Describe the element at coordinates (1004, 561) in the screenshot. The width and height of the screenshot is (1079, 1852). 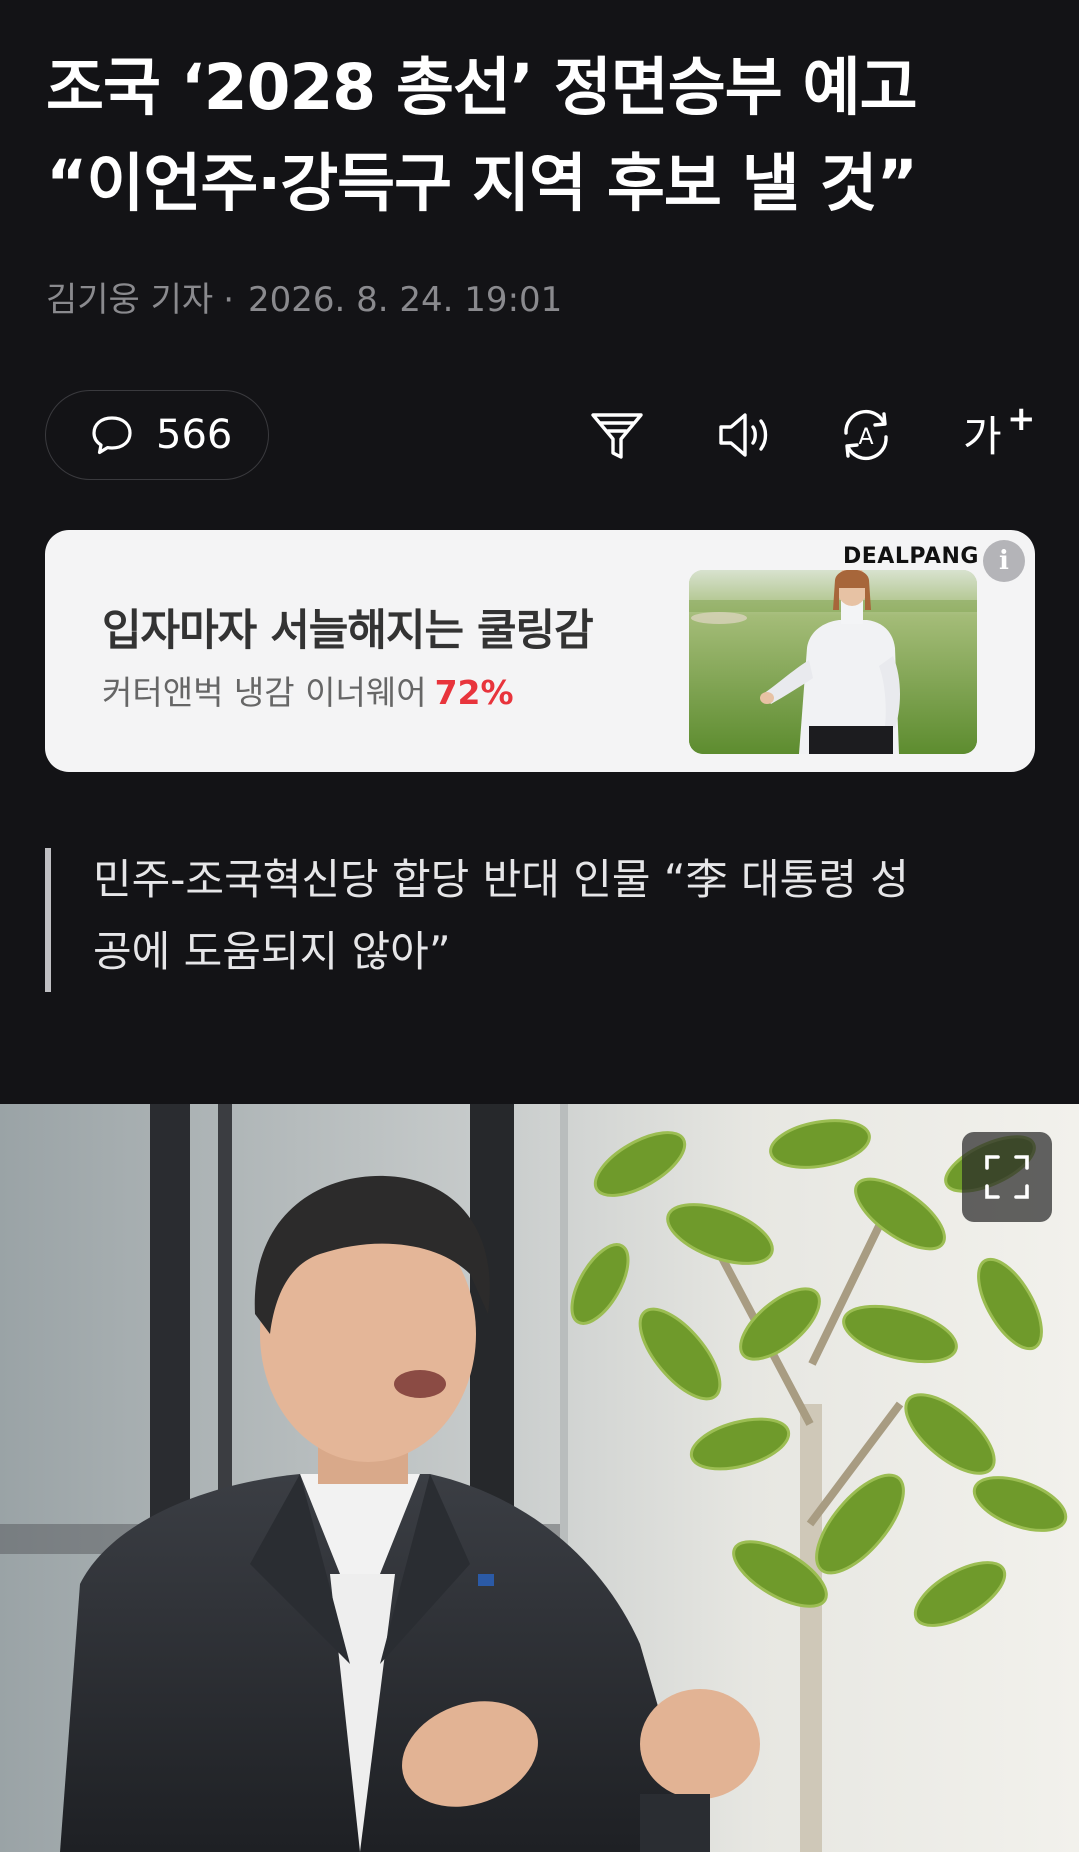
I see `ad-info-icon: i` at that location.